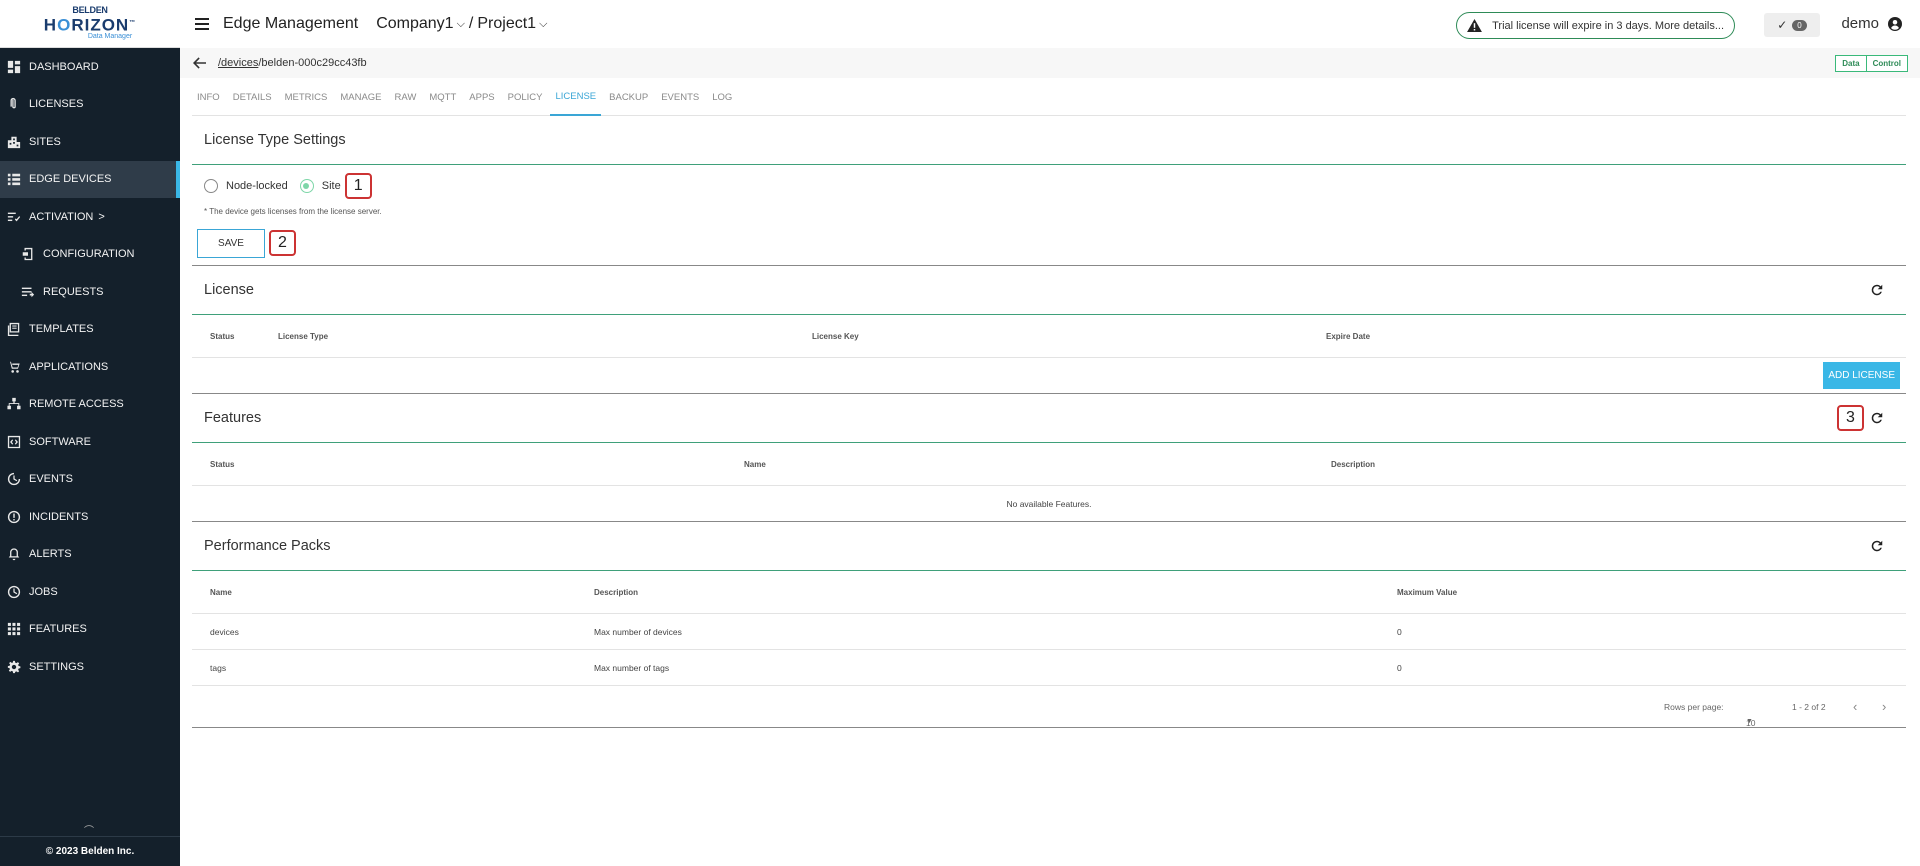 The image size is (1920, 866). What do you see at coordinates (14, 629) in the screenshot?
I see `grid-icon` at bounding box center [14, 629].